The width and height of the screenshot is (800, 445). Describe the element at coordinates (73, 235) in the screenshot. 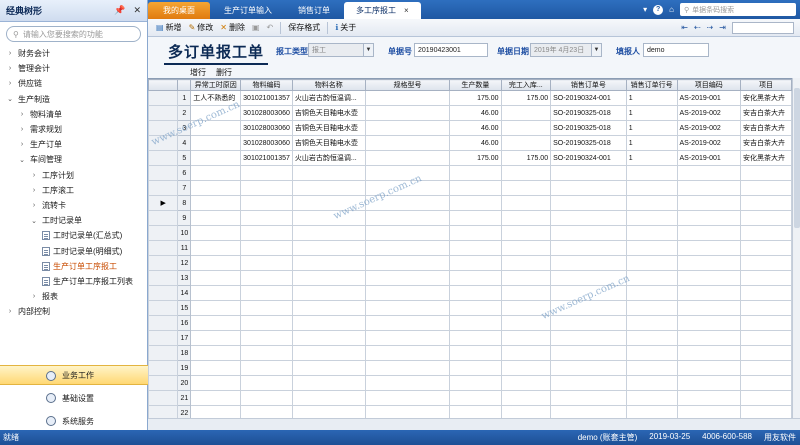

I see `tree-item: 工时记录单(汇总式)` at that location.